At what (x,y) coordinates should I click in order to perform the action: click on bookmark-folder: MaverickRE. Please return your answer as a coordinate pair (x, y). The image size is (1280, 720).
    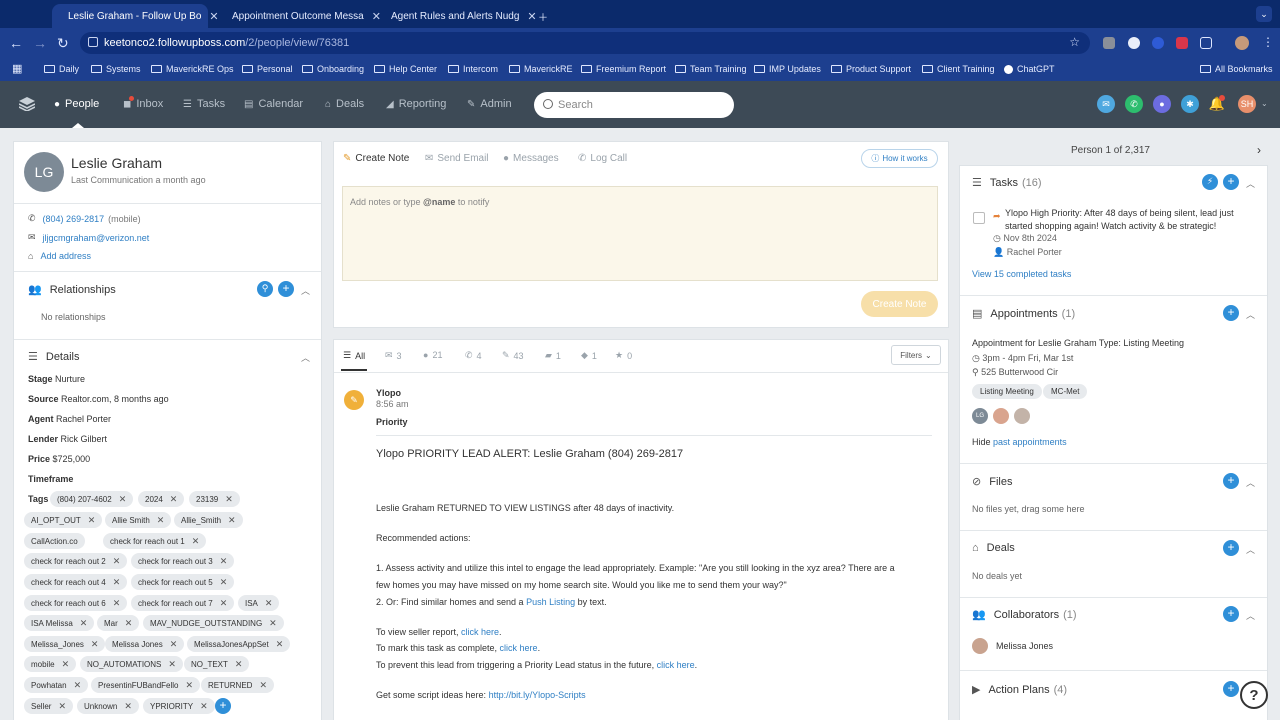
    Looking at the image, I should click on (541, 69).